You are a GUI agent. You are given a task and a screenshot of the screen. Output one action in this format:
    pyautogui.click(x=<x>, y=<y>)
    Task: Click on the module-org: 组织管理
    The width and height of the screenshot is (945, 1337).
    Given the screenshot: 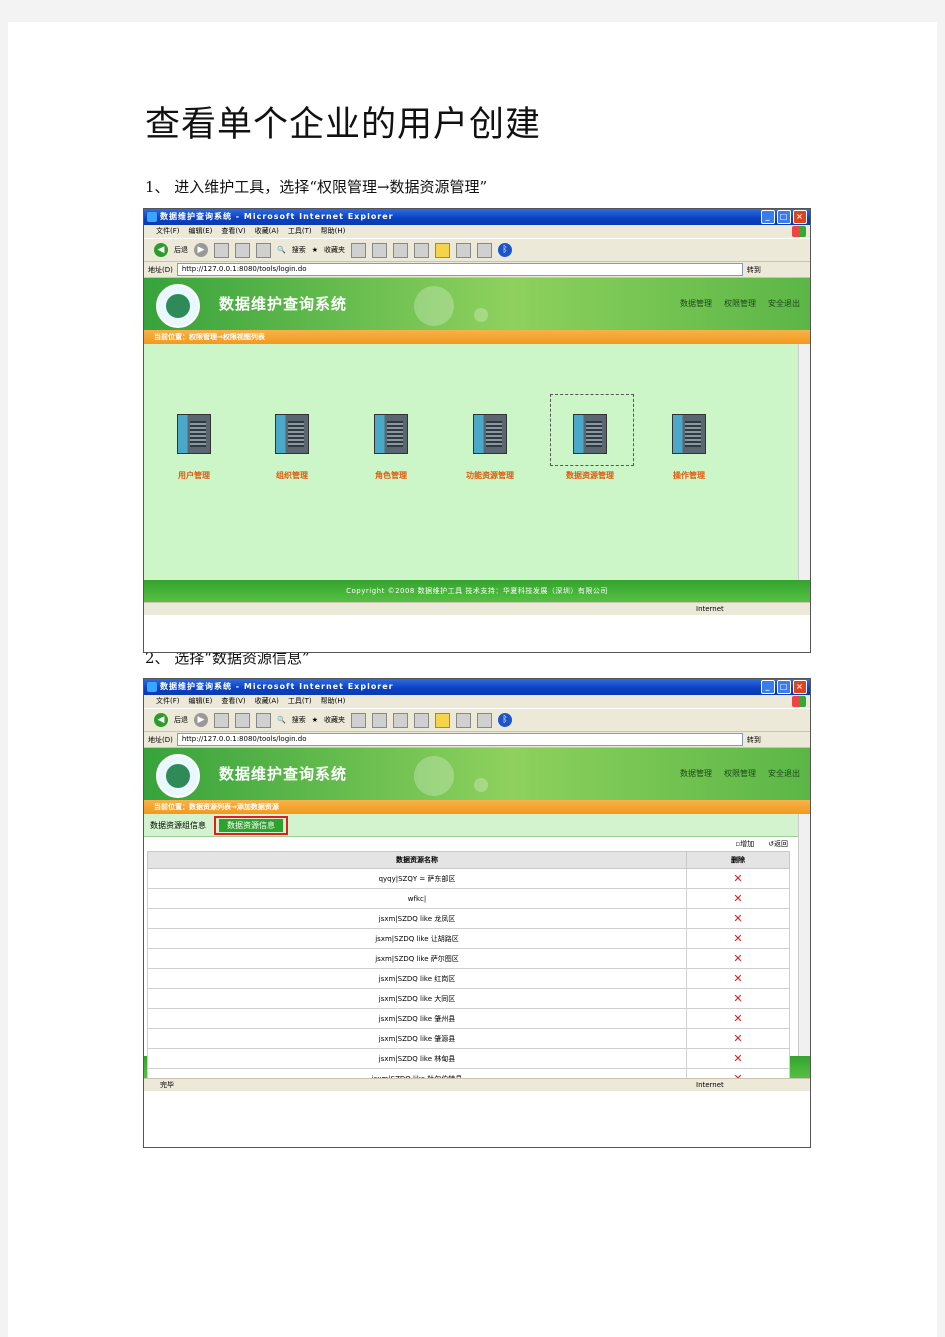 What is the action you would take?
    pyautogui.click(x=292, y=447)
    